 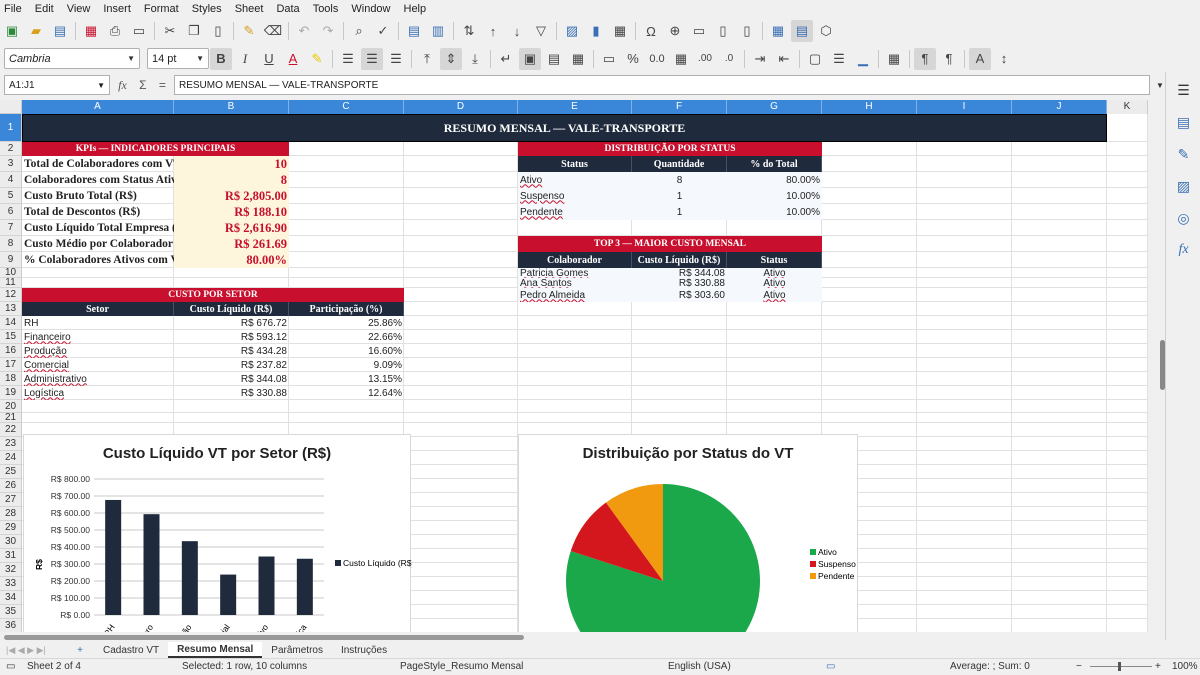 I want to click on sector-name: Financeiro, so click(x=98, y=337).